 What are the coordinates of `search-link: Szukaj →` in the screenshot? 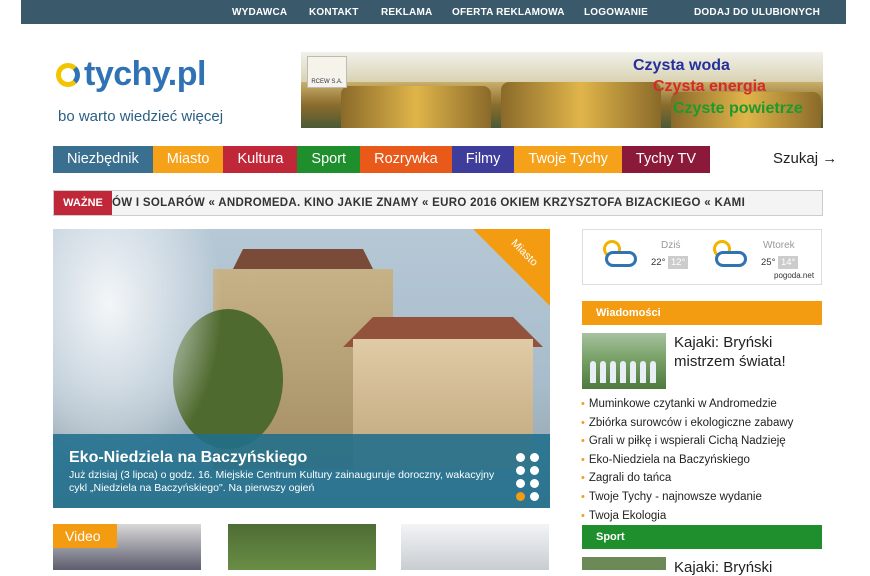 It's located at (805, 158).